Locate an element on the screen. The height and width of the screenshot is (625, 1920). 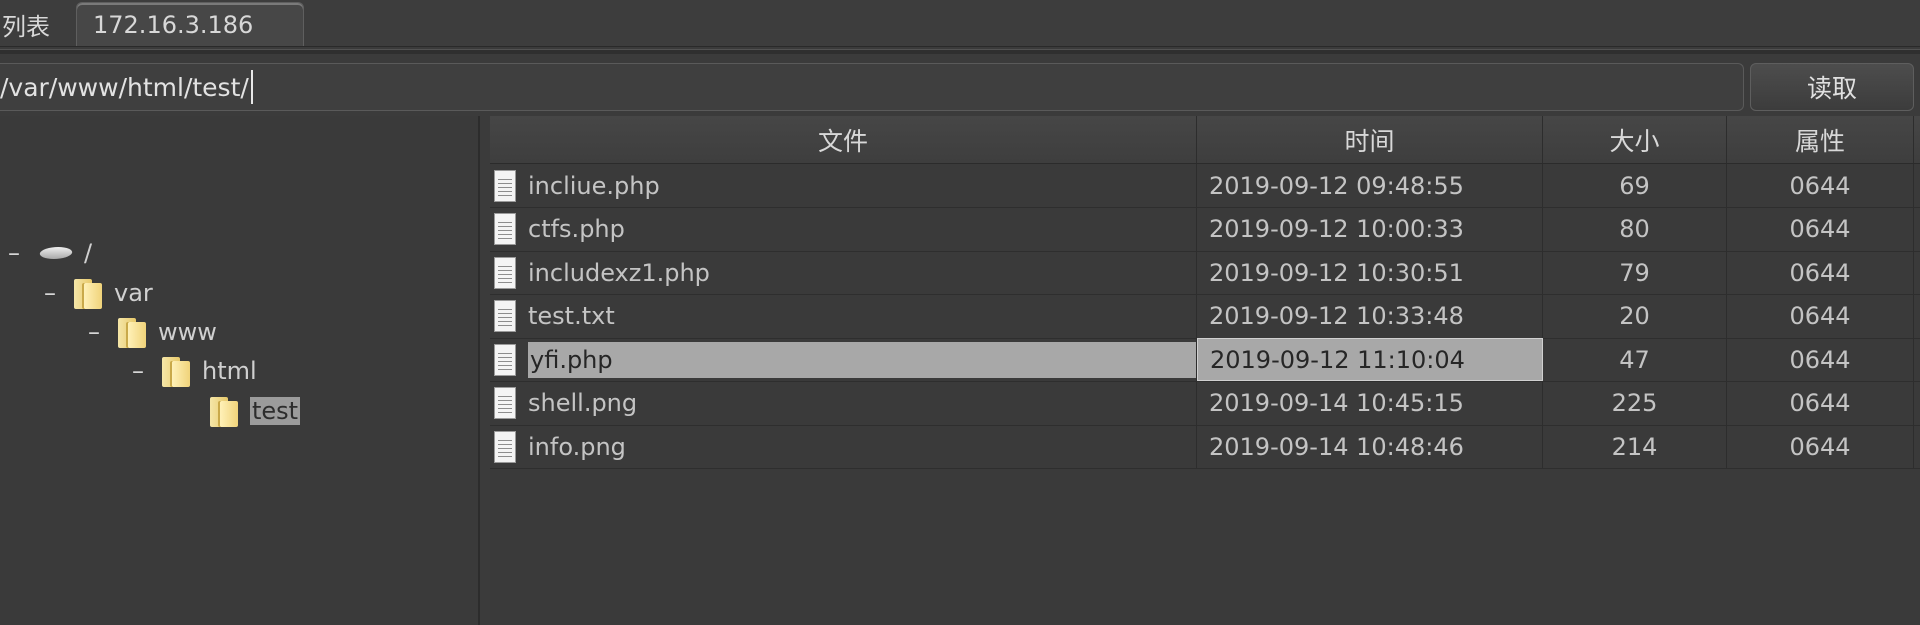
tab-list: 列表 is located at coordinates (37, 24).